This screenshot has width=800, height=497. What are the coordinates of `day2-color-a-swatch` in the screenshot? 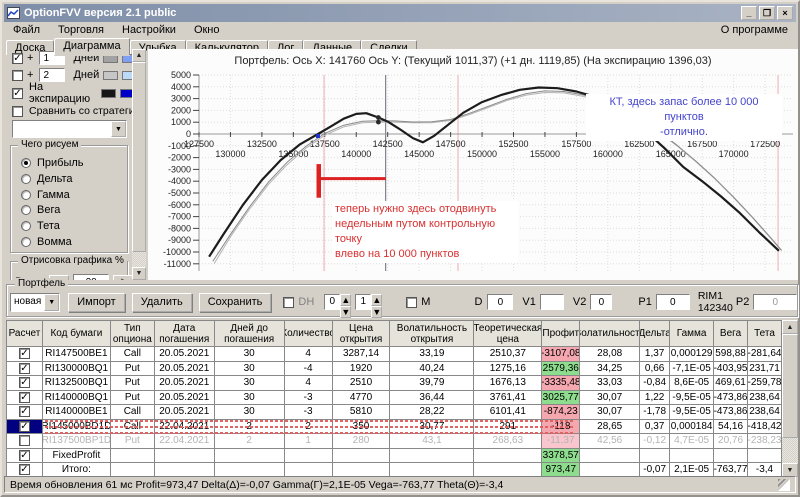 It's located at (111, 75).